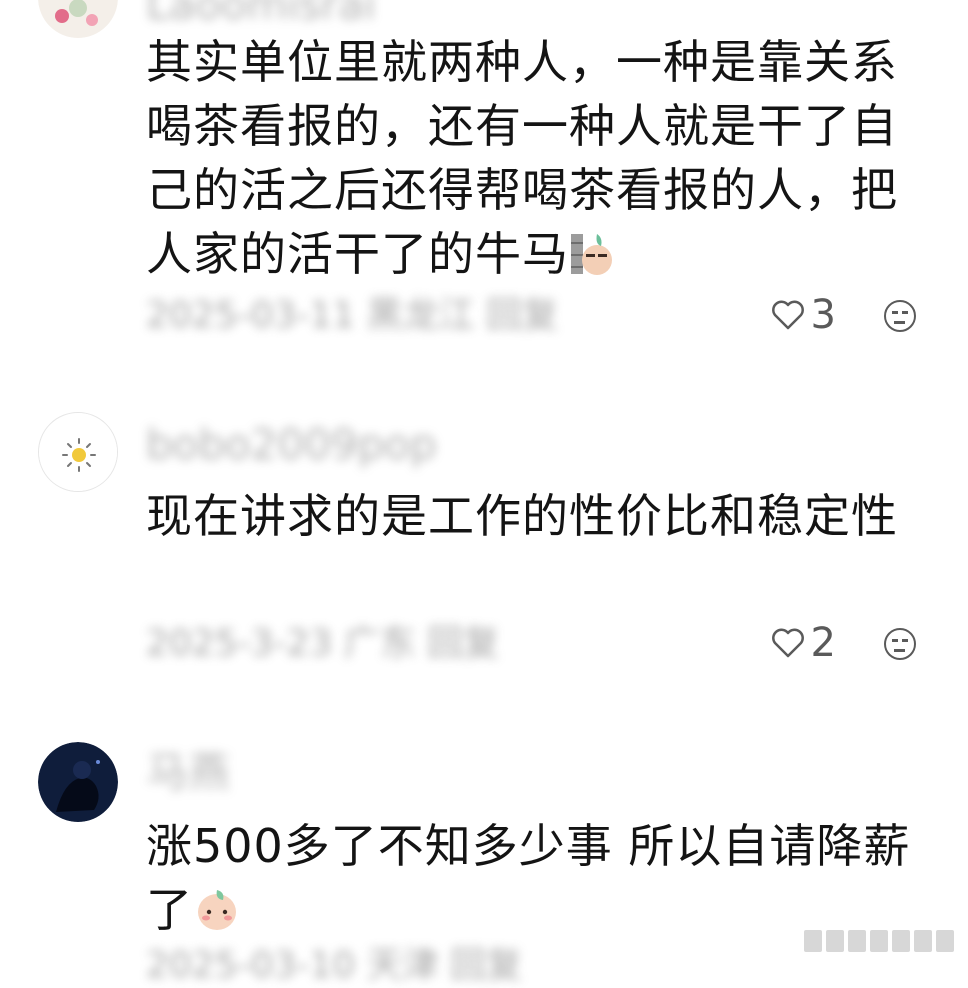  I want to click on peach-blush-sticker, so click(217, 916).